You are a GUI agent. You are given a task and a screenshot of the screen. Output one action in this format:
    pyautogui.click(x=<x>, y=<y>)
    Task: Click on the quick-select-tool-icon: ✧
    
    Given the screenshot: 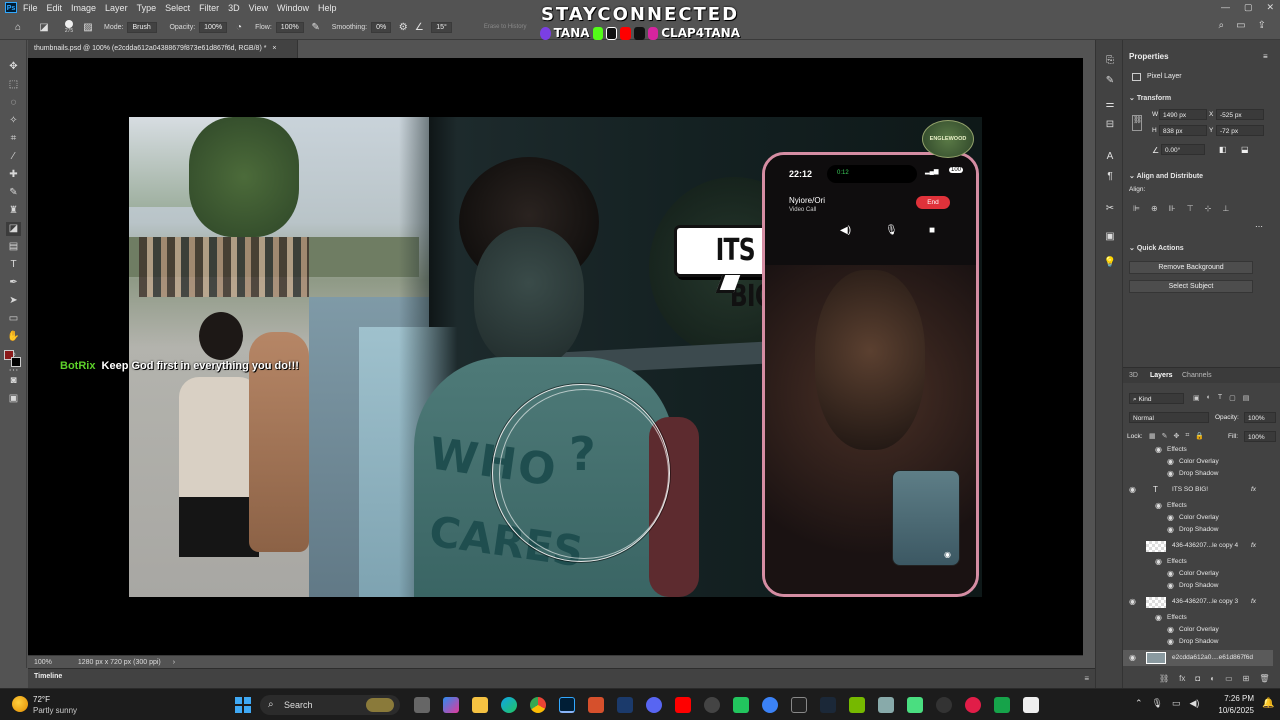 What is the action you would take?
    pyautogui.click(x=13, y=121)
    